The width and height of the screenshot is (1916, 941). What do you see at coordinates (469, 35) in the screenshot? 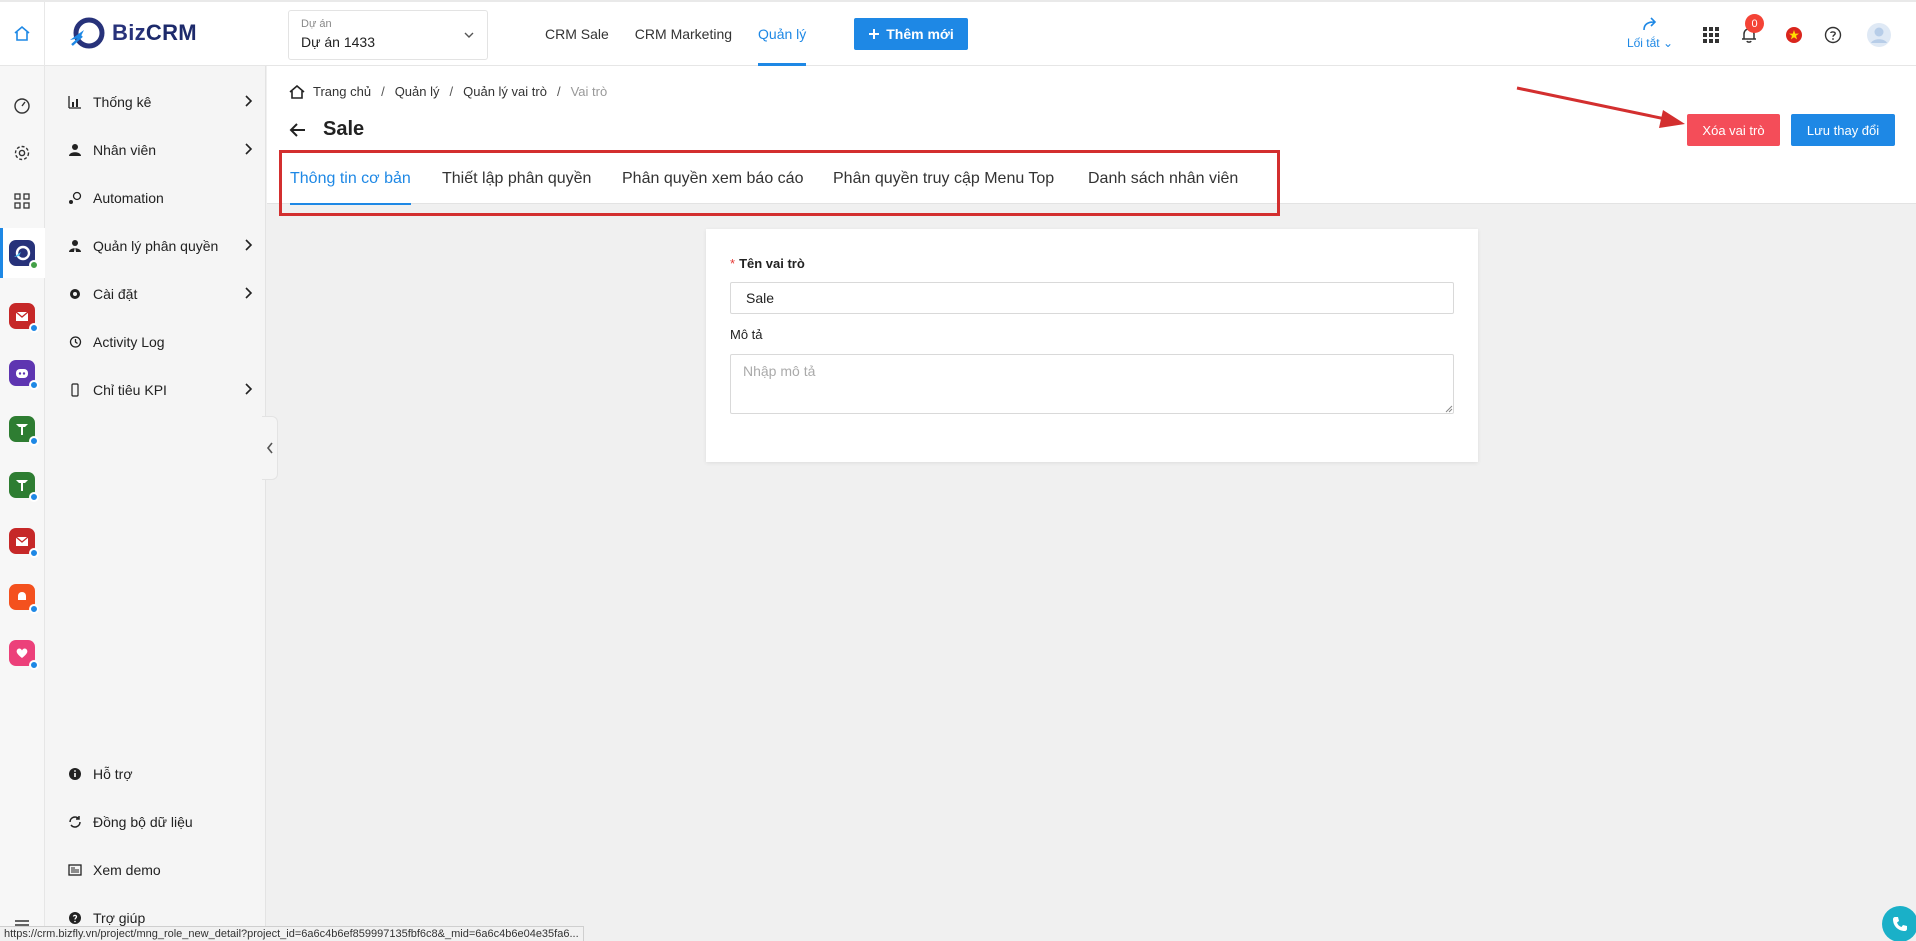
I see `chevron-down-icon` at bounding box center [469, 35].